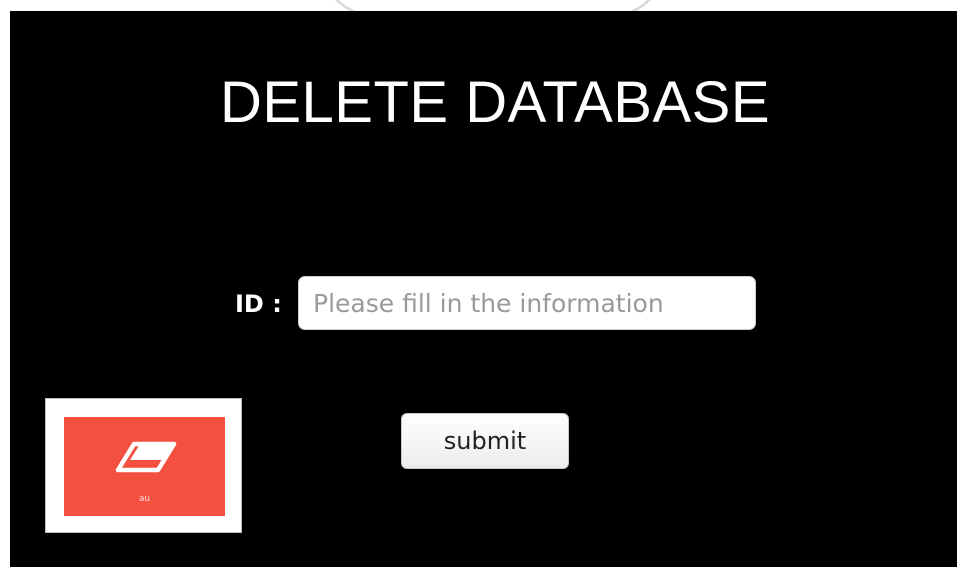 This screenshot has width=957, height=567. I want to click on id-label: ID :, so click(258, 304).